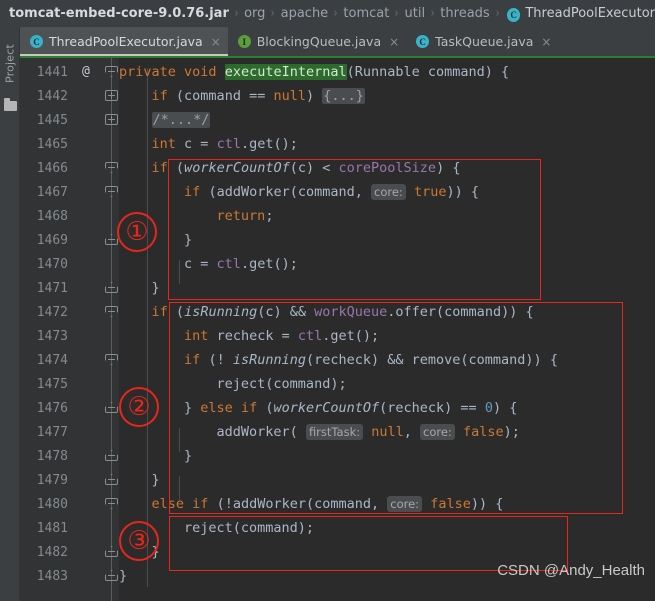  What do you see at coordinates (69, 432) in the screenshot?
I see `gutter-row: 1477` at bounding box center [69, 432].